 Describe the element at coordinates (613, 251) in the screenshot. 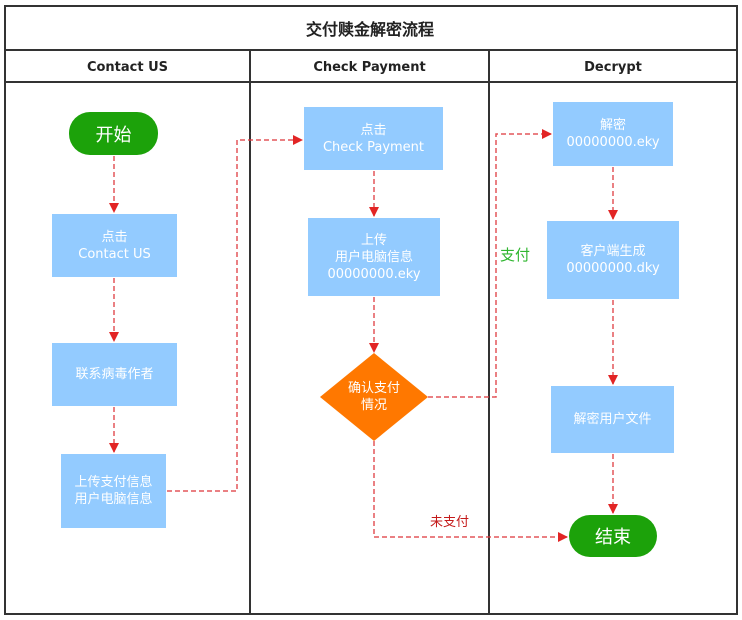

I see `node-line: 客户端生成` at that location.